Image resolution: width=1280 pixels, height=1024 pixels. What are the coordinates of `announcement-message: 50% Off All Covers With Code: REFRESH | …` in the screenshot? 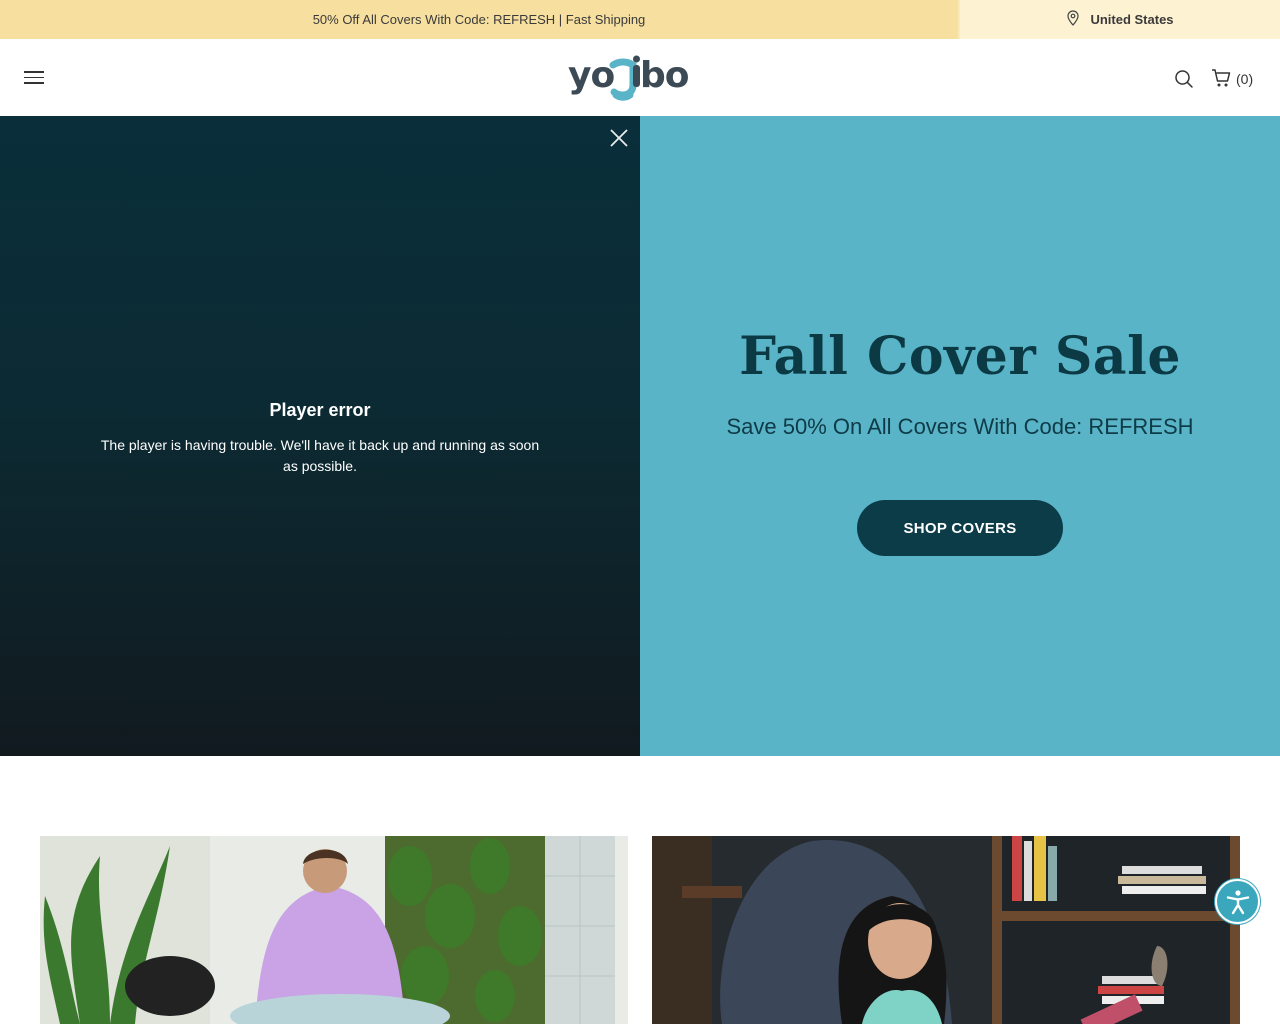 It's located at (479, 19).